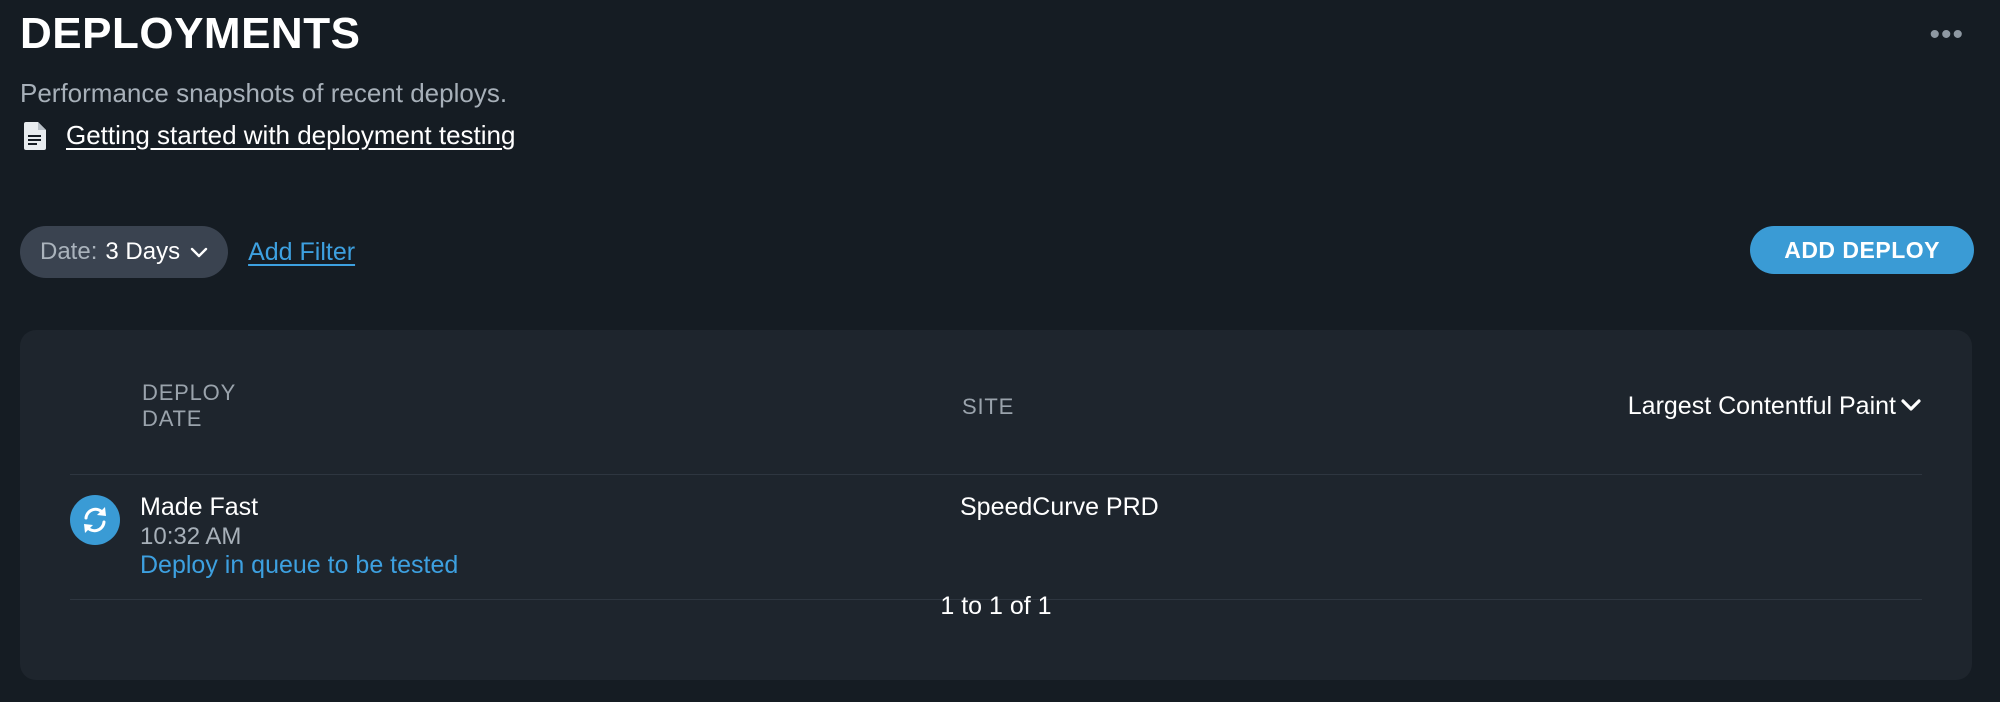 The width and height of the screenshot is (2000, 702). What do you see at coordinates (69, 251) in the screenshot?
I see `date-filter-label: Date:` at bounding box center [69, 251].